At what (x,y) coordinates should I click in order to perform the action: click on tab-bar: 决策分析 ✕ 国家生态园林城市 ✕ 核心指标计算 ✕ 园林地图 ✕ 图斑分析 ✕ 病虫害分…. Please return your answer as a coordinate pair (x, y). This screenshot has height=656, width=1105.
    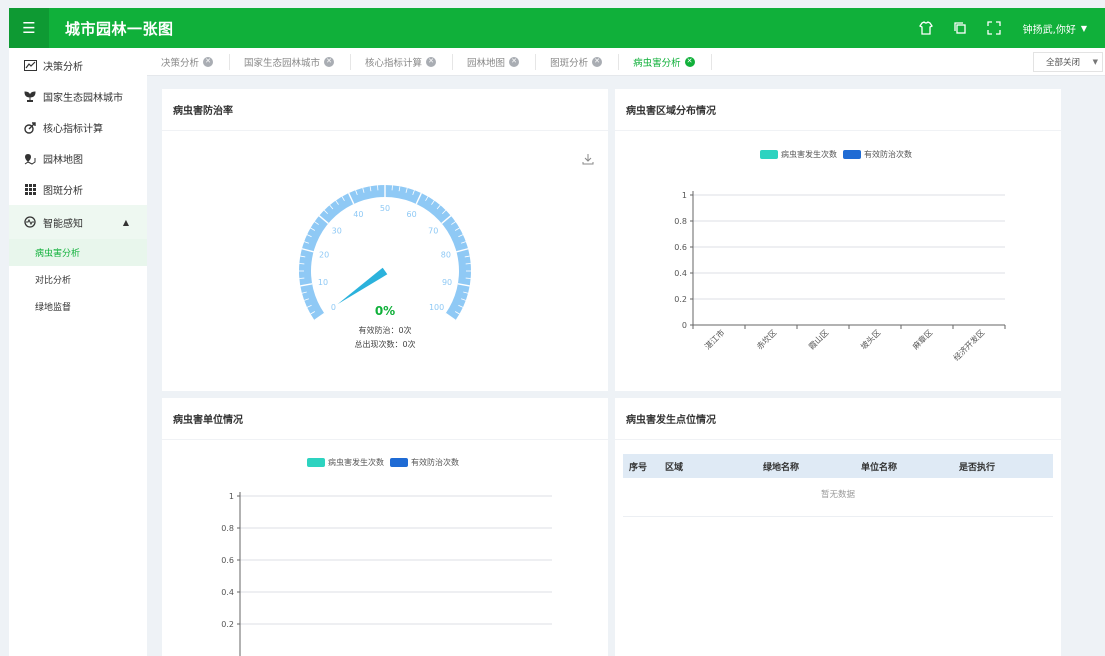
    Looking at the image, I should click on (626, 62).